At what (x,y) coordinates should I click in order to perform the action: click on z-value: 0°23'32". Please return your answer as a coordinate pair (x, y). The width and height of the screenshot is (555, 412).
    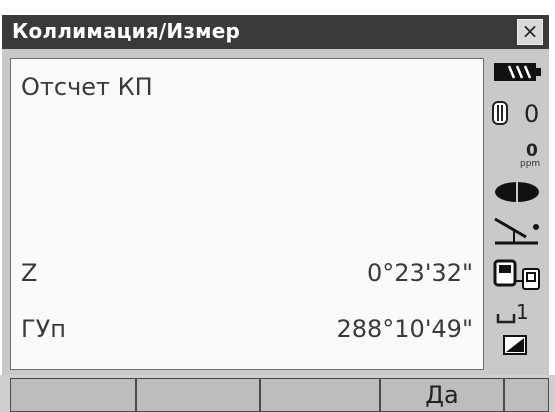
    Looking at the image, I should click on (420, 273).